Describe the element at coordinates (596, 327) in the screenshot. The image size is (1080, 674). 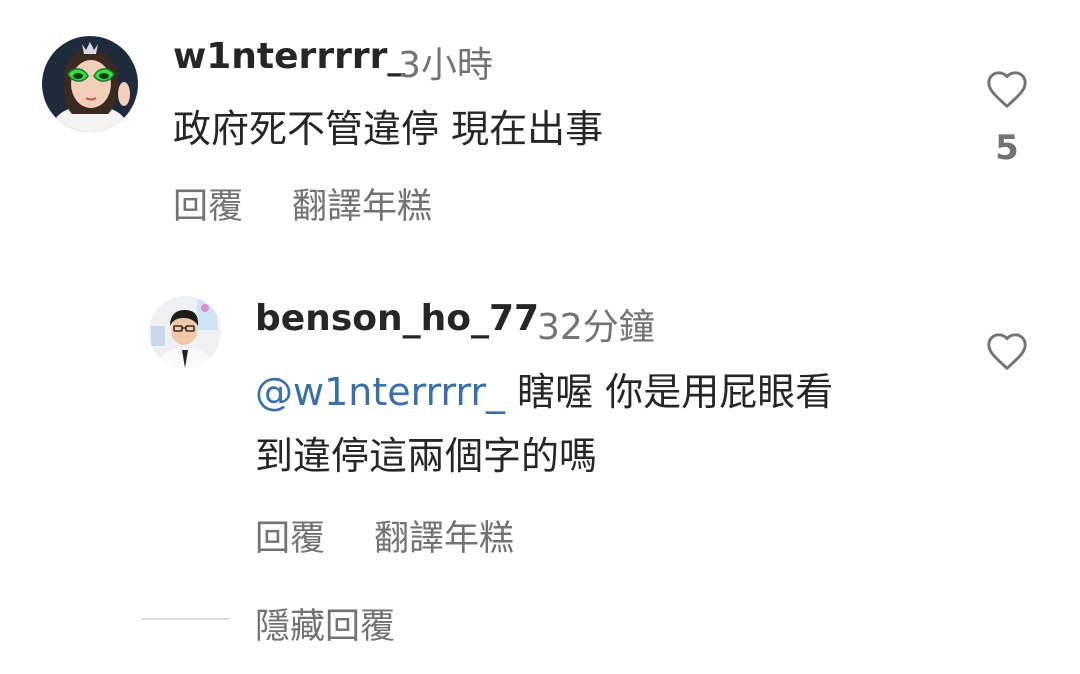
I see `comment-timestamp: 32分鐘` at that location.